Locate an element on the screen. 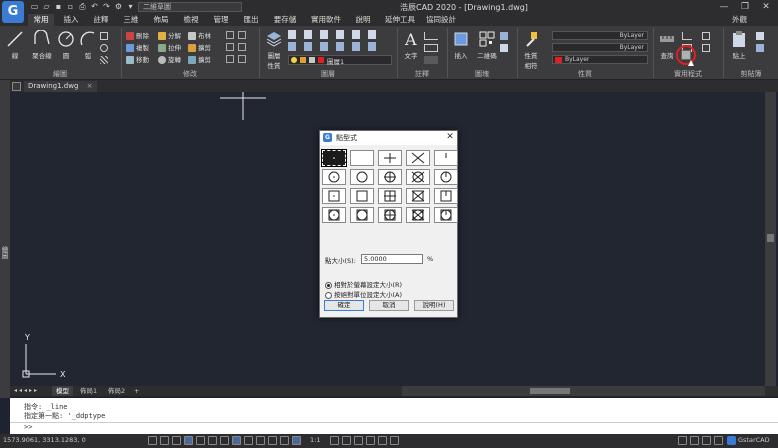 The image size is (778, 448). rectangle-icon is located at coordinates (104, 36).